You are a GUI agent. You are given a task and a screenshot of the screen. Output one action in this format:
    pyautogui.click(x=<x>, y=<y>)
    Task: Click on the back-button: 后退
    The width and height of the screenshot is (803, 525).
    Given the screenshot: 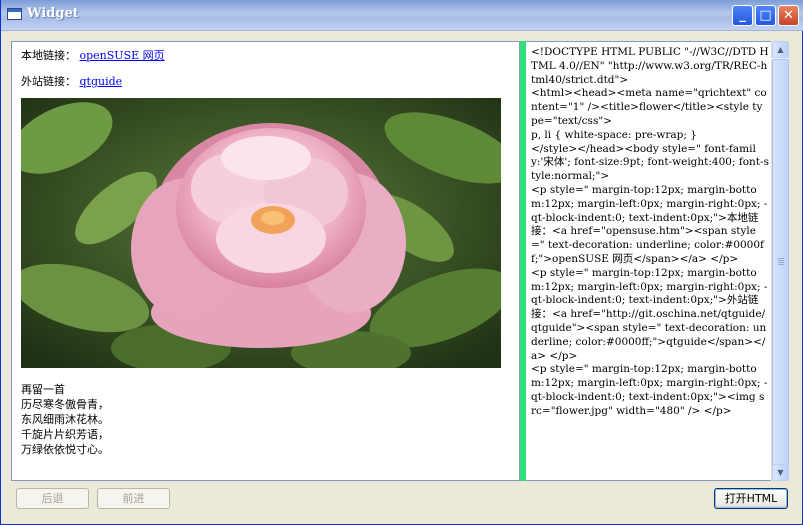 What is the action you would take?
    pyautogui.click(x=52, y=498)
    